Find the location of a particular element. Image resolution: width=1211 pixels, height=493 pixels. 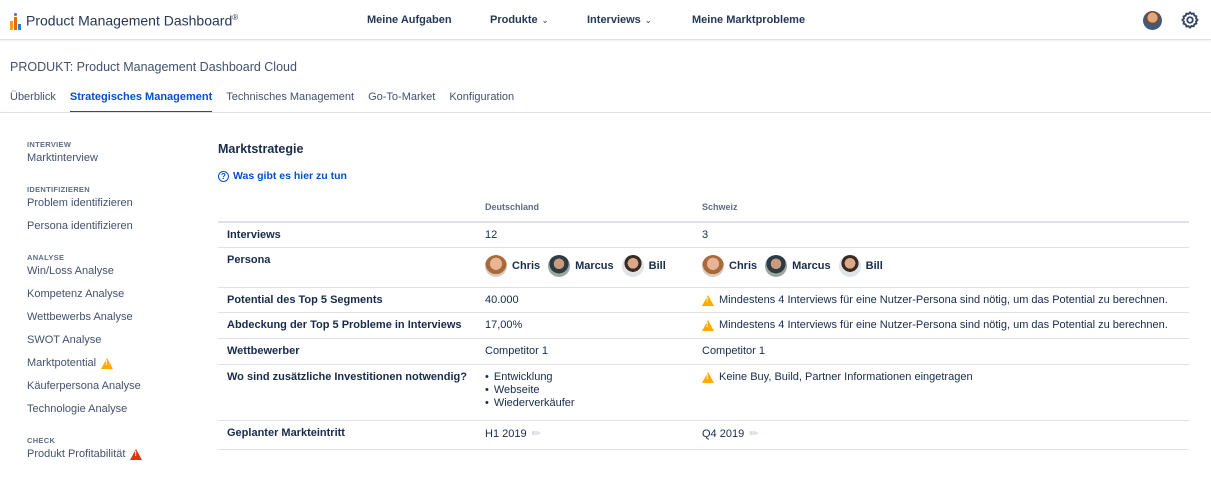

sidebar-item-problem-identifizieren: Problem identifizieren is located at coordinates (112, 208).